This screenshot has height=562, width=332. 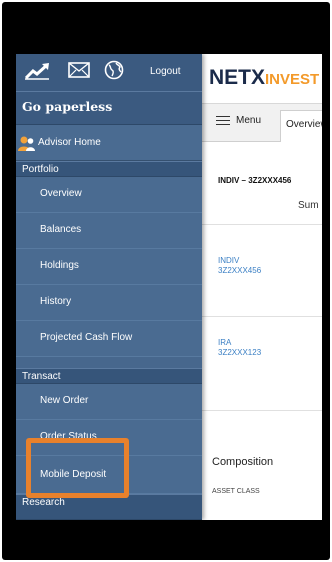 I want to click on section-transact: Transact, so click(x=109, y=376).